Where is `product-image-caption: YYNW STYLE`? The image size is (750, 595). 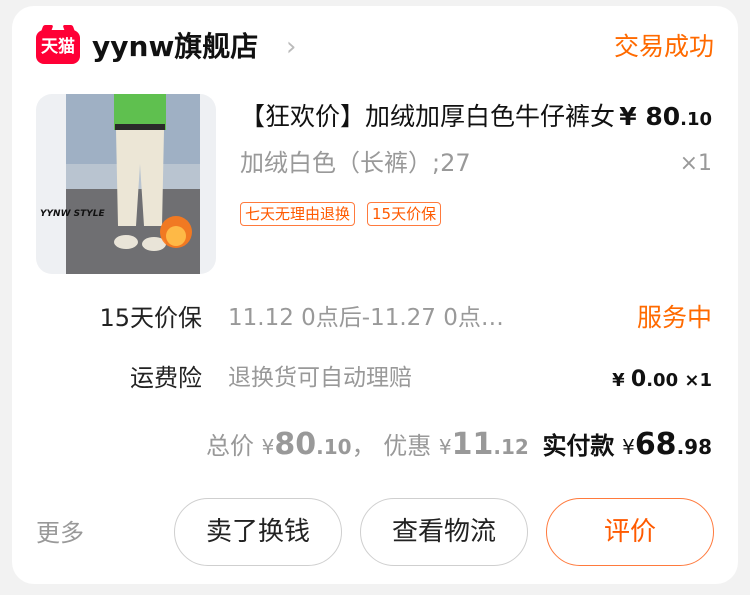 product-image-caption: YYNW STYLE is located at coordinates (72, 214).